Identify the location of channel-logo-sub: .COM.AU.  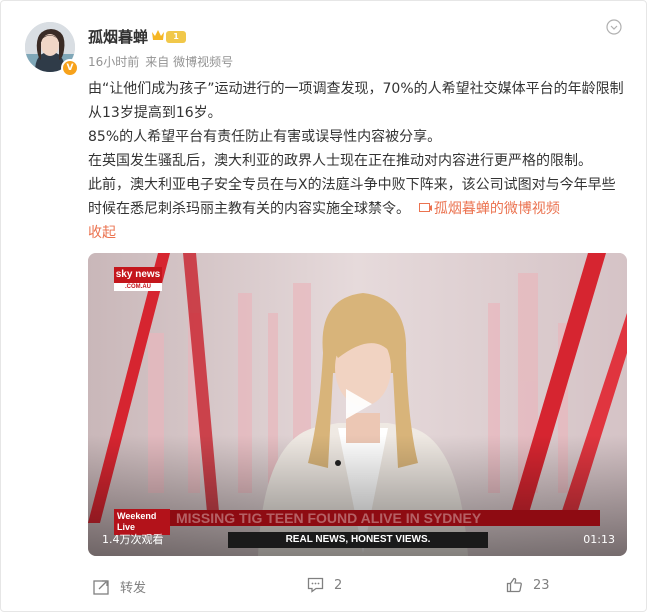
(138, 287).